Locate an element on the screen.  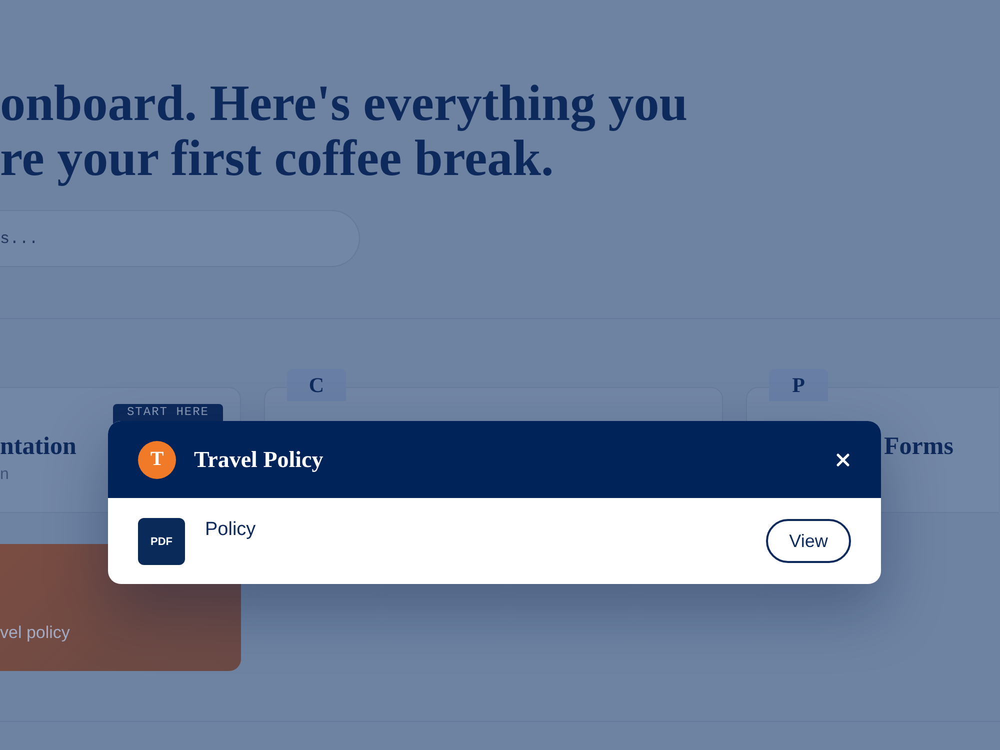
page-heading: onboard. Here's everything you re your first coffee break. is located at coordinates (344, 131).